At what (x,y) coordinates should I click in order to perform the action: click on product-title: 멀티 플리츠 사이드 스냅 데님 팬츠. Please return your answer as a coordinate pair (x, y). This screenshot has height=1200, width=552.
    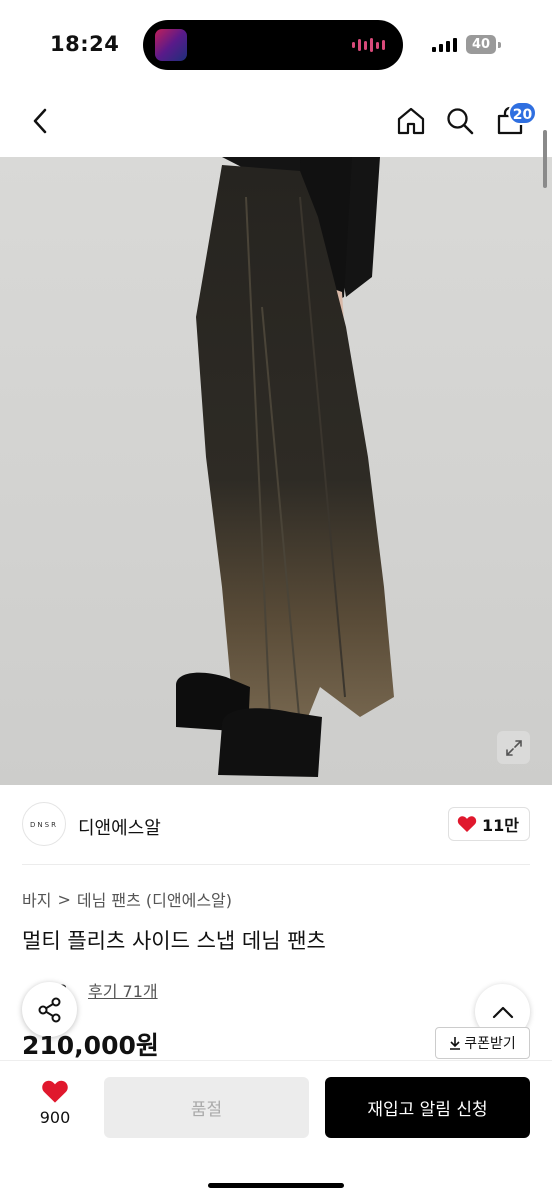
    Looking at the image, I should click on (174, 941).